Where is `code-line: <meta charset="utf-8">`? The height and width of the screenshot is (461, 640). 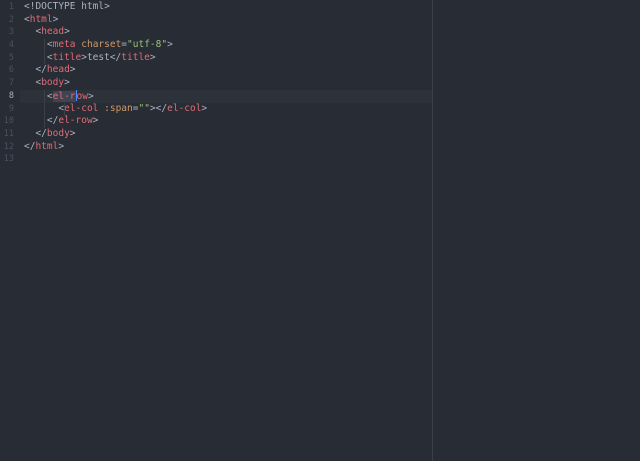 code-line: <meta charset="utf-8"> is located at coordinates (226, 45).